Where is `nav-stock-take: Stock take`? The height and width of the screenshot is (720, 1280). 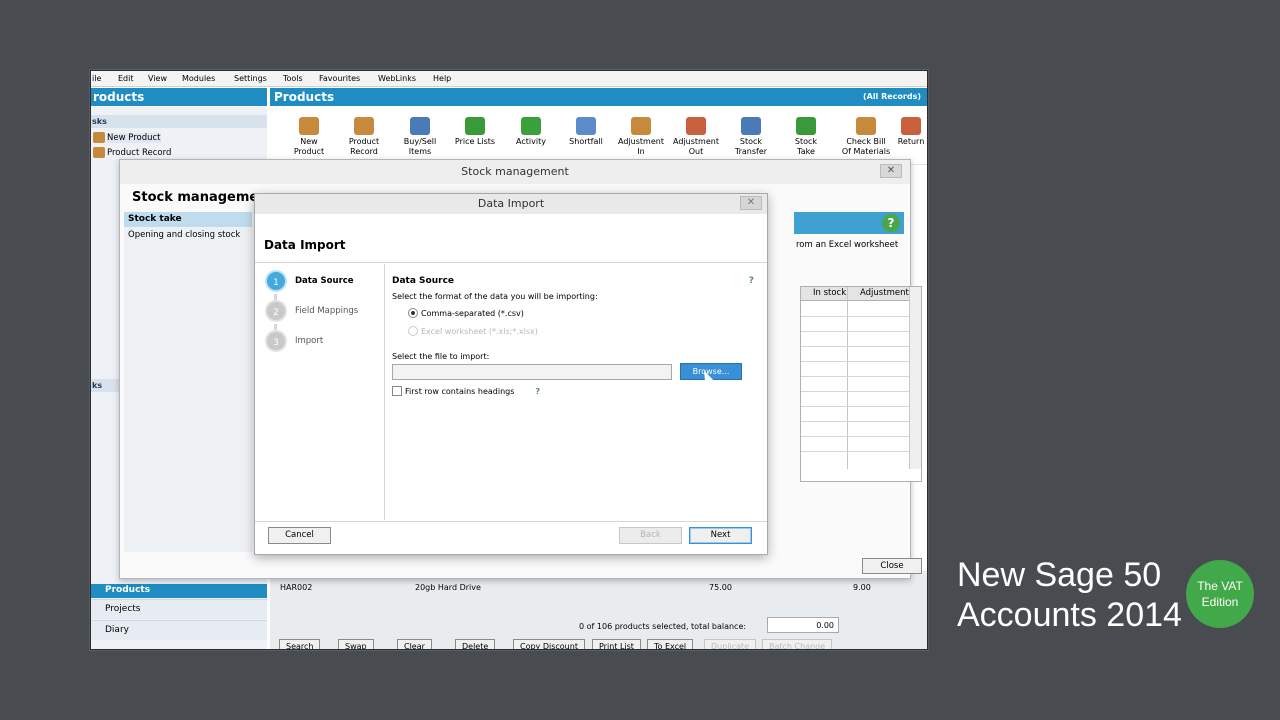 nav-stock-take: Stock take is located at coordinates (188, 219).